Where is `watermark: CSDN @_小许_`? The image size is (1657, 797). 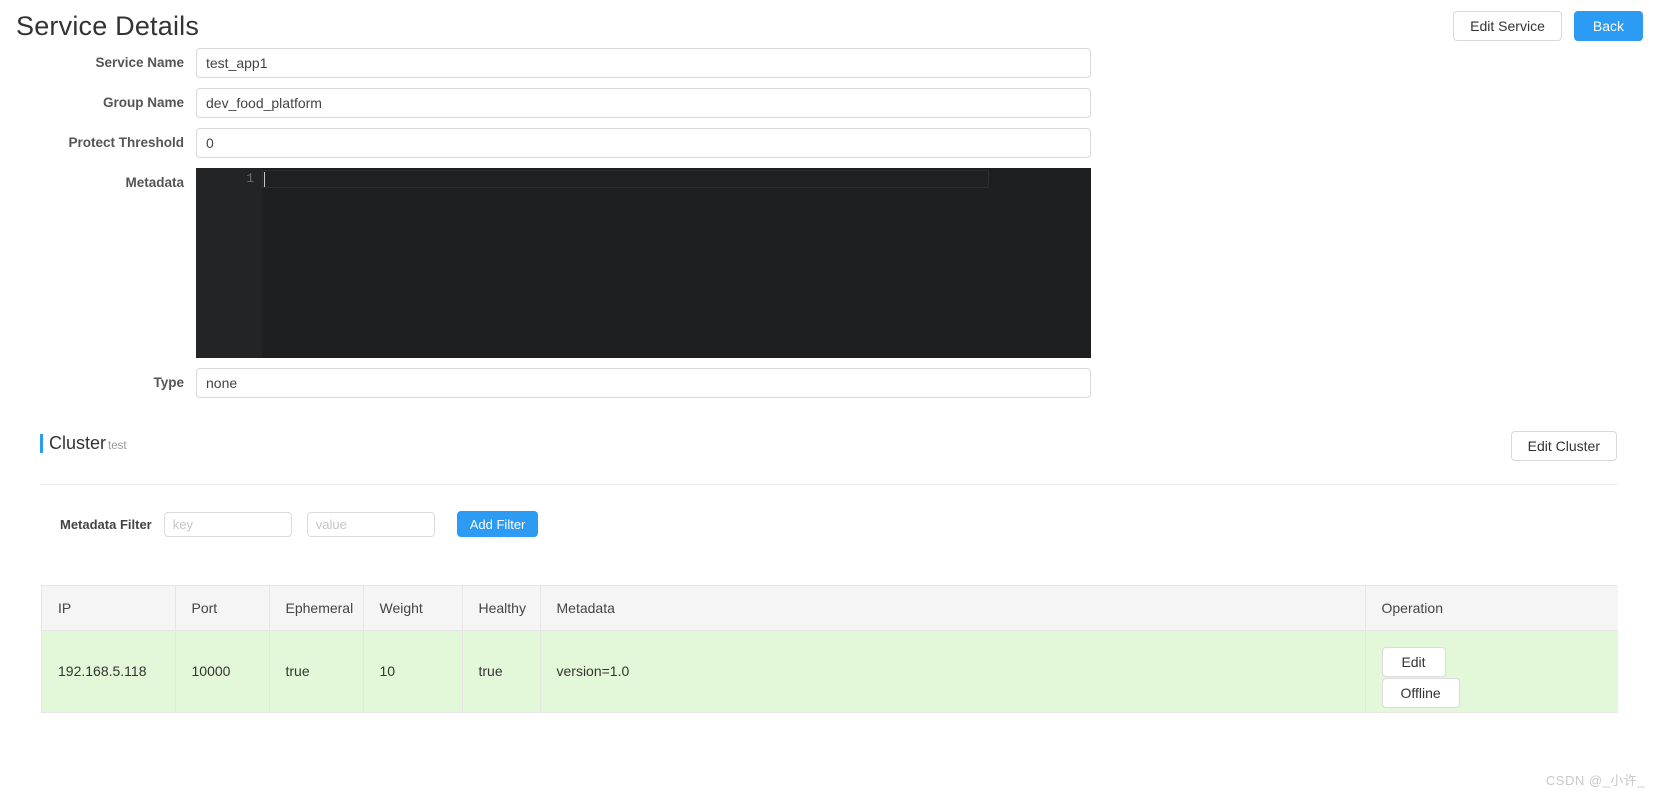
watermark: CSDN @_小许_ is located at coordinates (1595, 780).